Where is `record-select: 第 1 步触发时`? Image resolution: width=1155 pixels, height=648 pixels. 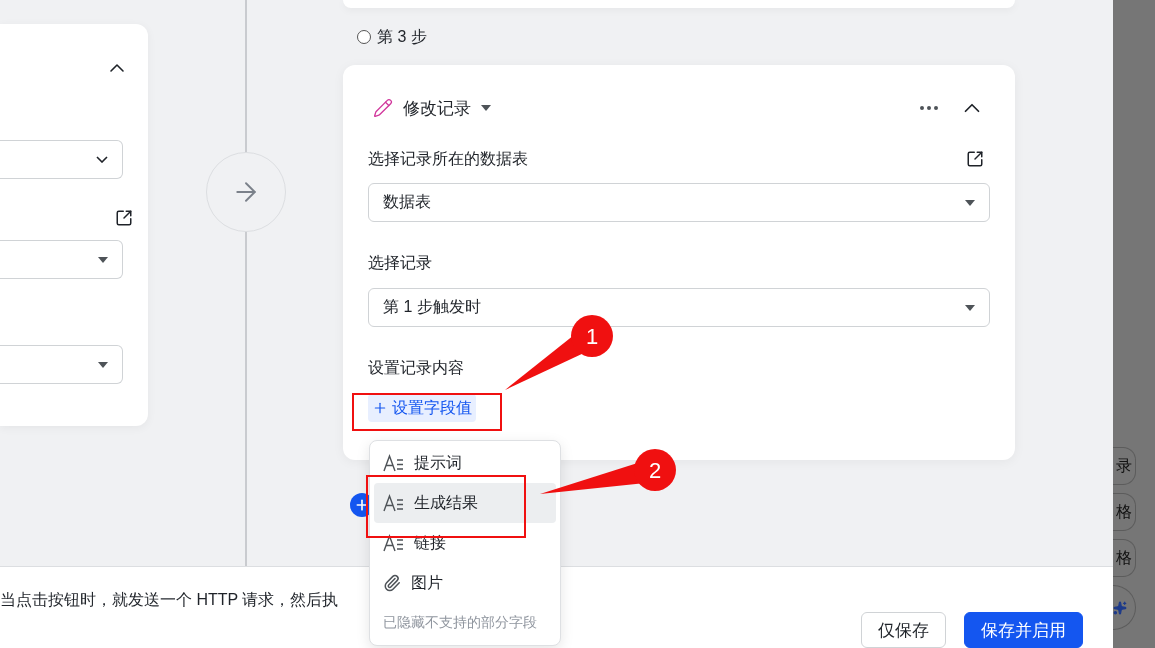 record-select: 第 1 步触发时 is located at coordinates (679, 307).